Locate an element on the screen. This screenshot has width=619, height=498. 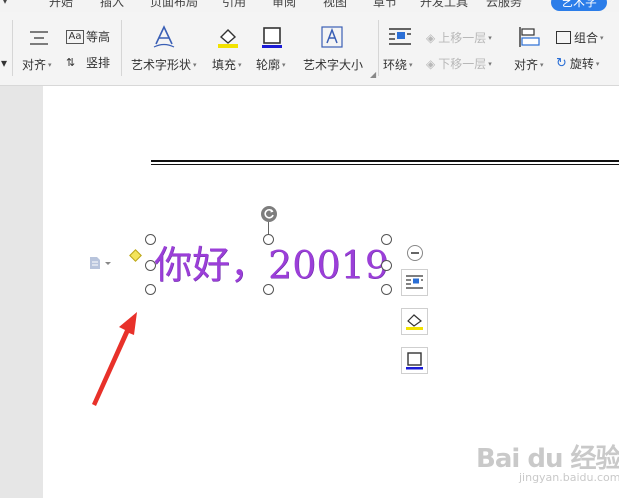
tab-developer: 开发工具 is located at coordinates (444, 5).